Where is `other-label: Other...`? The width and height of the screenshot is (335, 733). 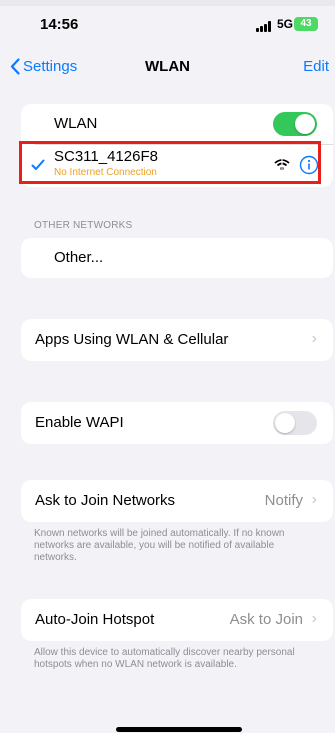 other-label: Other... is located at coordinates (79, 257).